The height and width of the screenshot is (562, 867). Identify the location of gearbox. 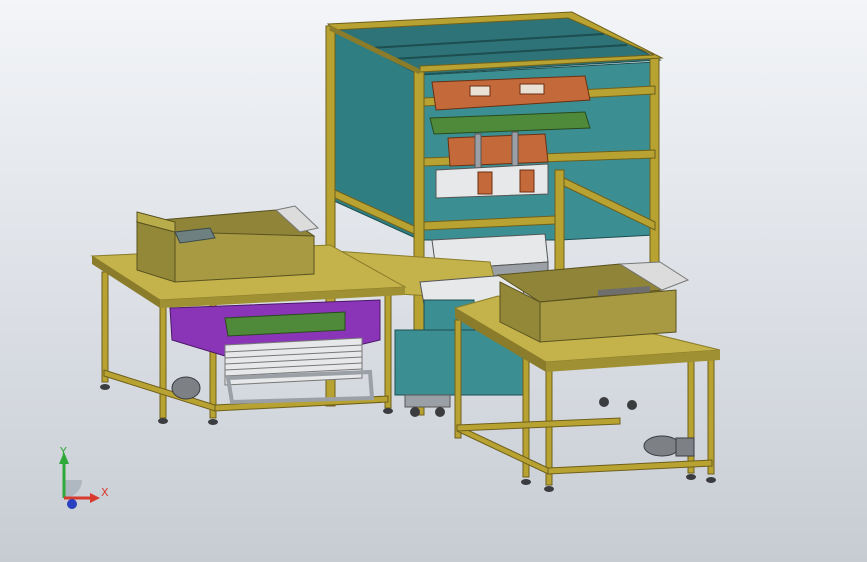
(685, 447).